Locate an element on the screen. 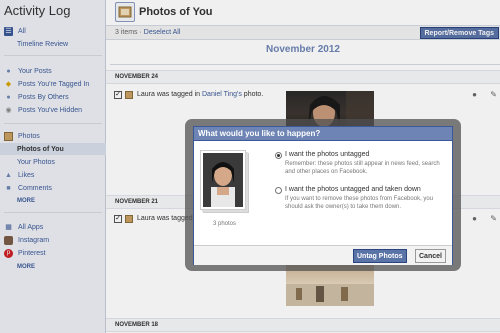 This screenshot has width=500, height=333. instagram-icon is located at coordinates (8, 240).